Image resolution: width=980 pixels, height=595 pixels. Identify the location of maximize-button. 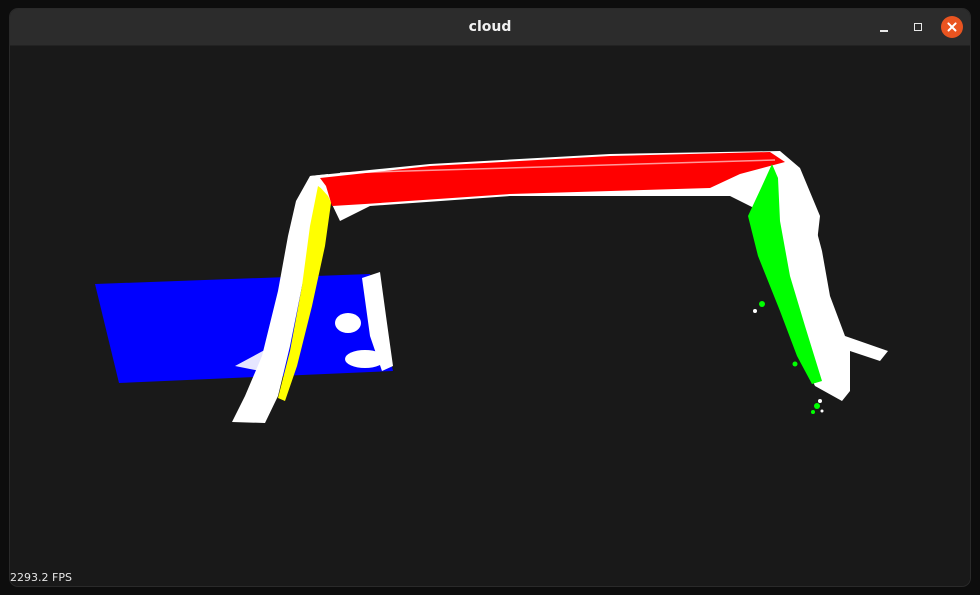
(918, 27).